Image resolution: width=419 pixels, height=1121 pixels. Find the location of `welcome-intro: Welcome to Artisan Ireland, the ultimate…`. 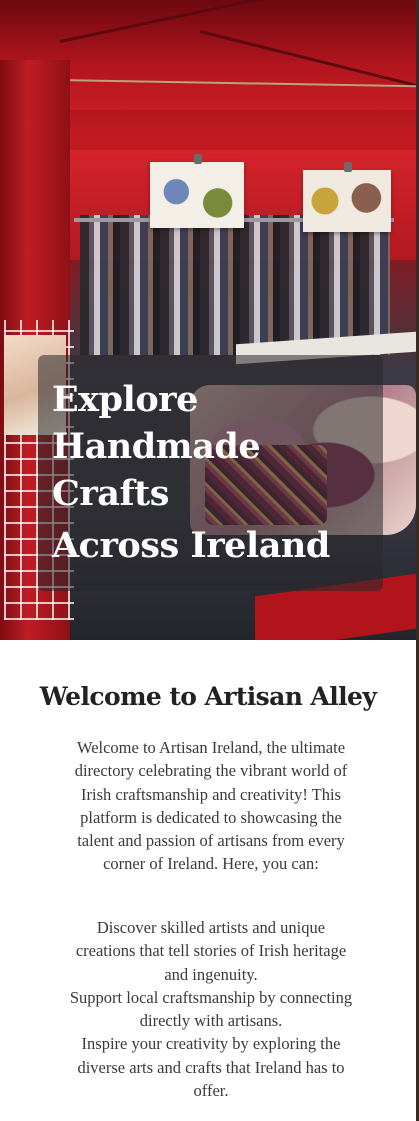

welcome-intro: Welcome to Artisan Ireland, the ultimate… is located at coordinates (211, 806).